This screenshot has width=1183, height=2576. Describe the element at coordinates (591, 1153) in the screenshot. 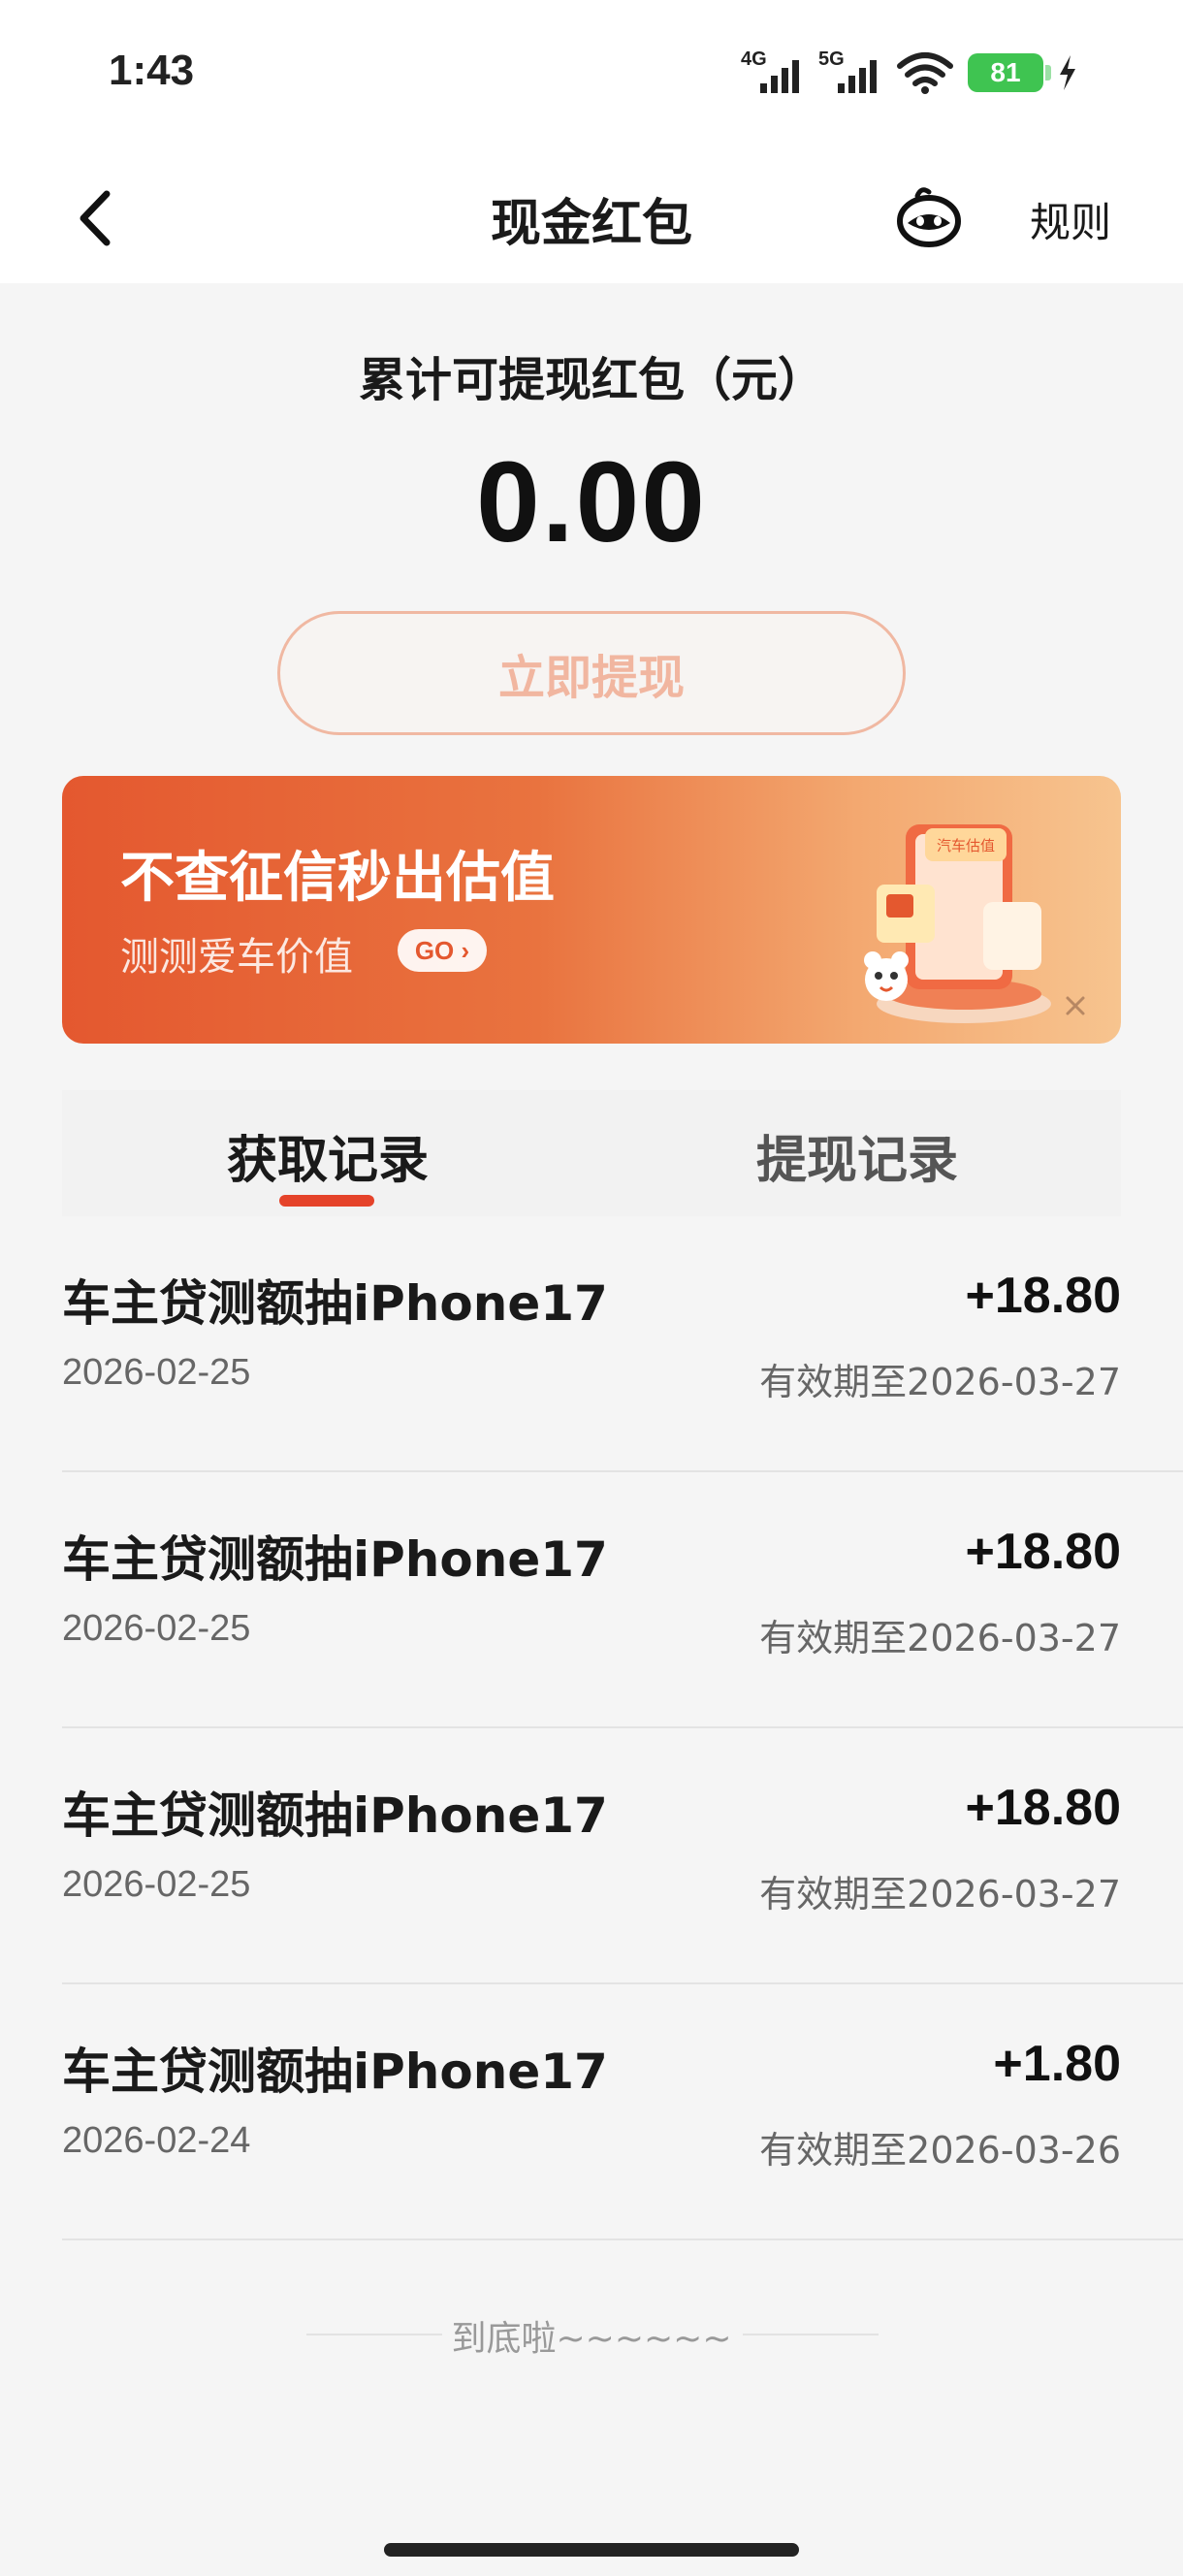

I see `record-tabs: 获取记录 提现记录` at that location.